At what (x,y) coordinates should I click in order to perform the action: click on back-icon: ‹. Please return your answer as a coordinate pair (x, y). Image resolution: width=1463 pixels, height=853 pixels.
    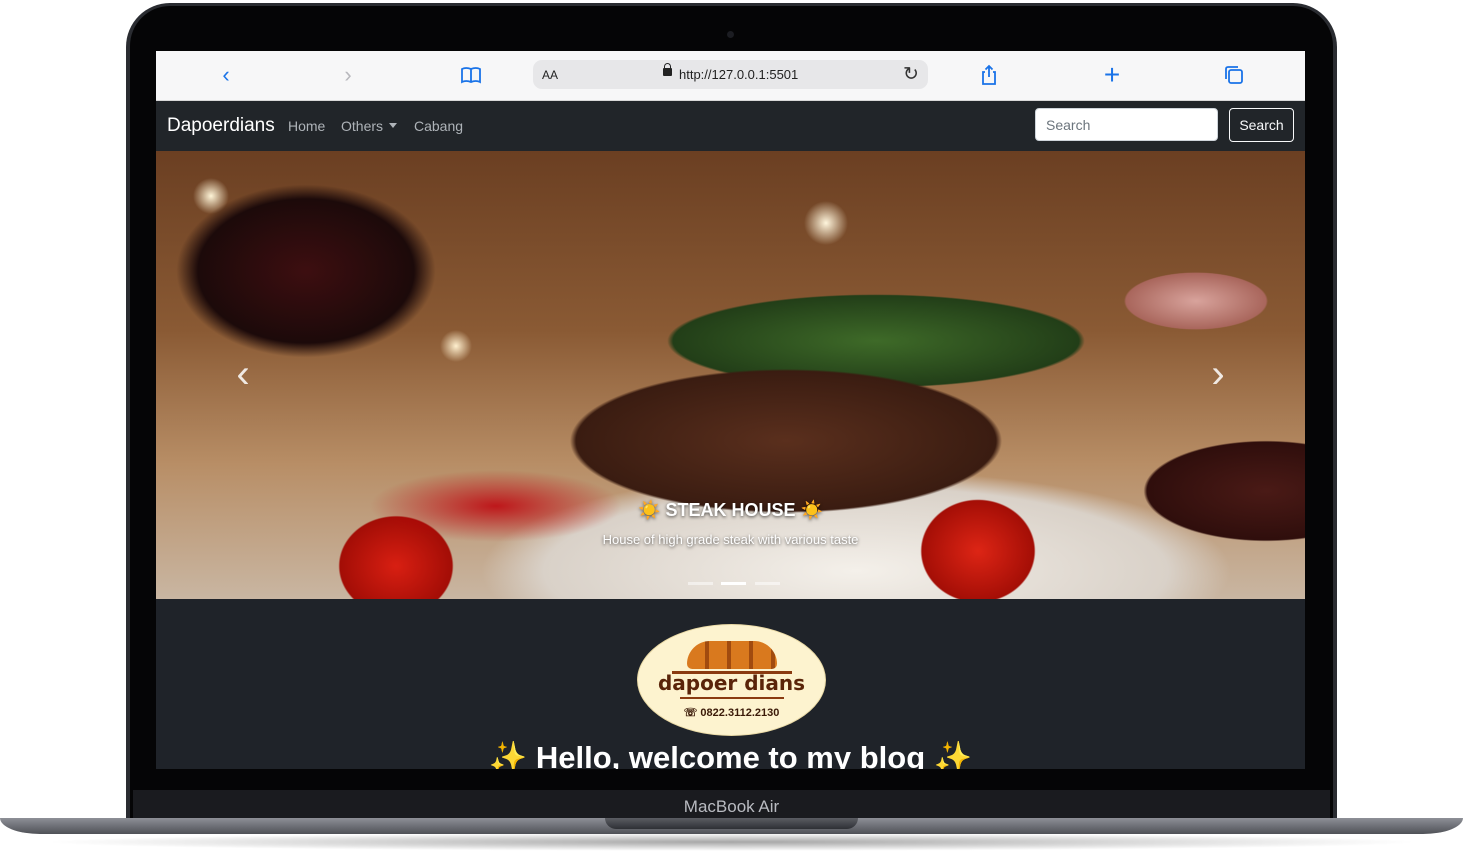
    Looking at the image, I should click on (226, 75).